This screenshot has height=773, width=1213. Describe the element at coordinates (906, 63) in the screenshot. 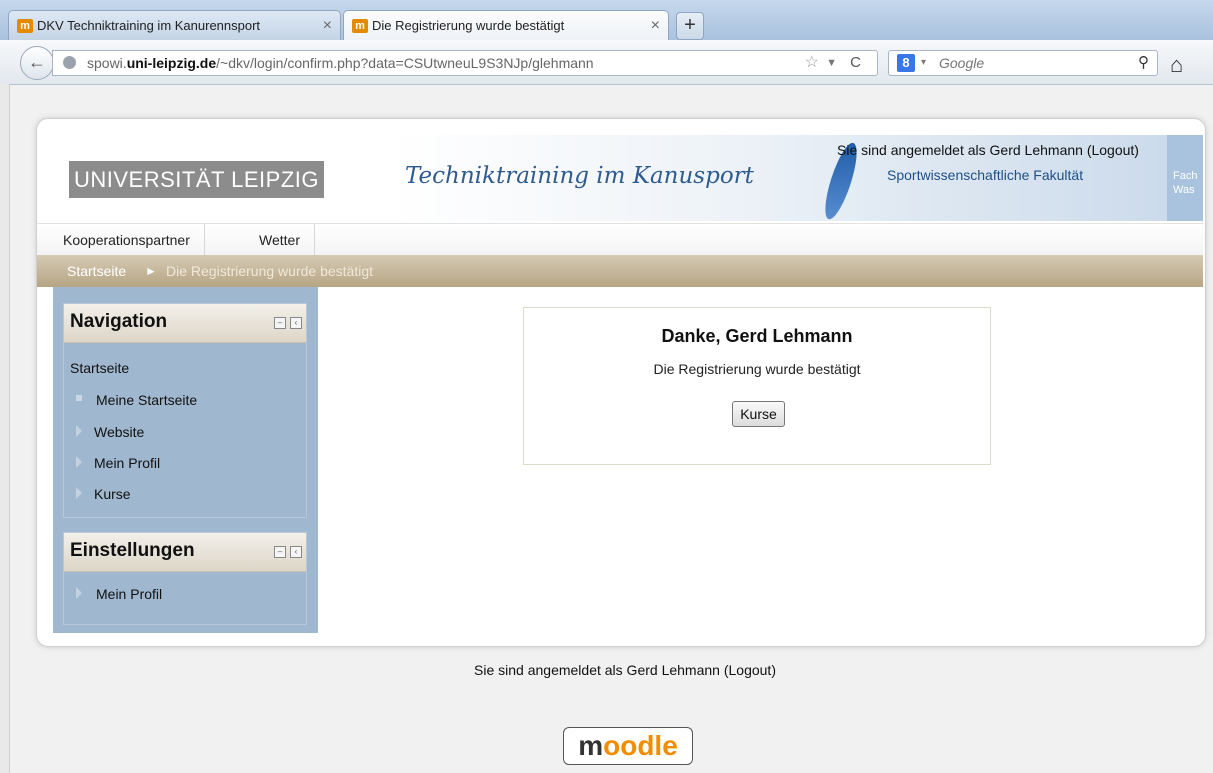

I see `google-search-engine-icon: 8` at that location.